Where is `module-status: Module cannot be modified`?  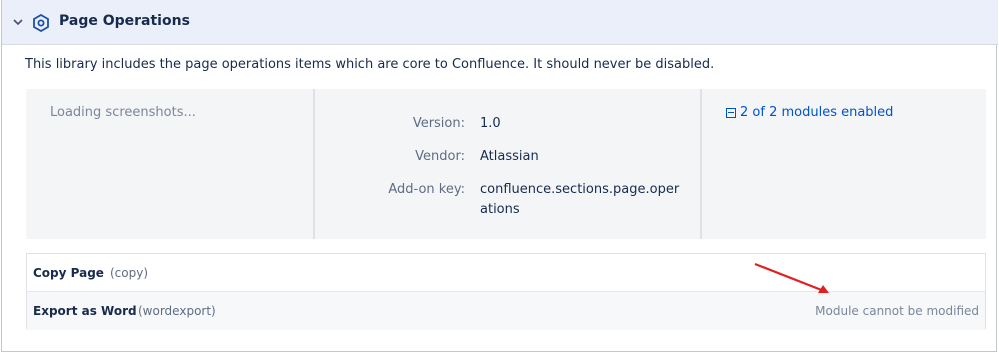 module-status: Module cannot be modified is located at coordinates (897, 311).